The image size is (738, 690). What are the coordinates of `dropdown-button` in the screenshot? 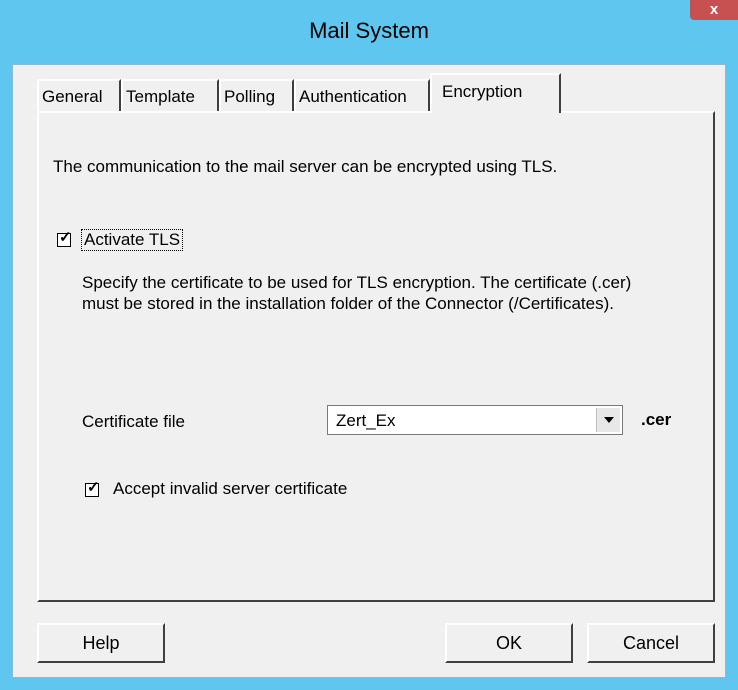 It's located at (608, 420).